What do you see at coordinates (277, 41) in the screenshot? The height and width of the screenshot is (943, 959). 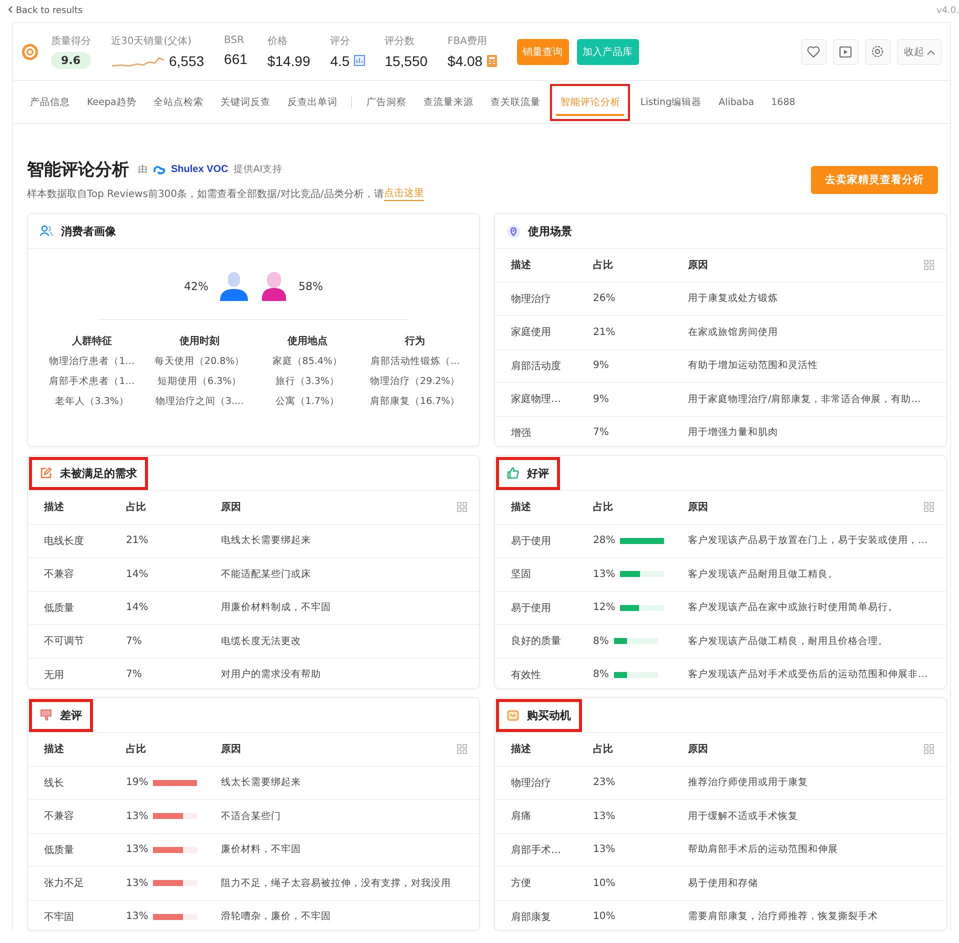 I see `stat-label: 价格` at bounding box center [277, 41].